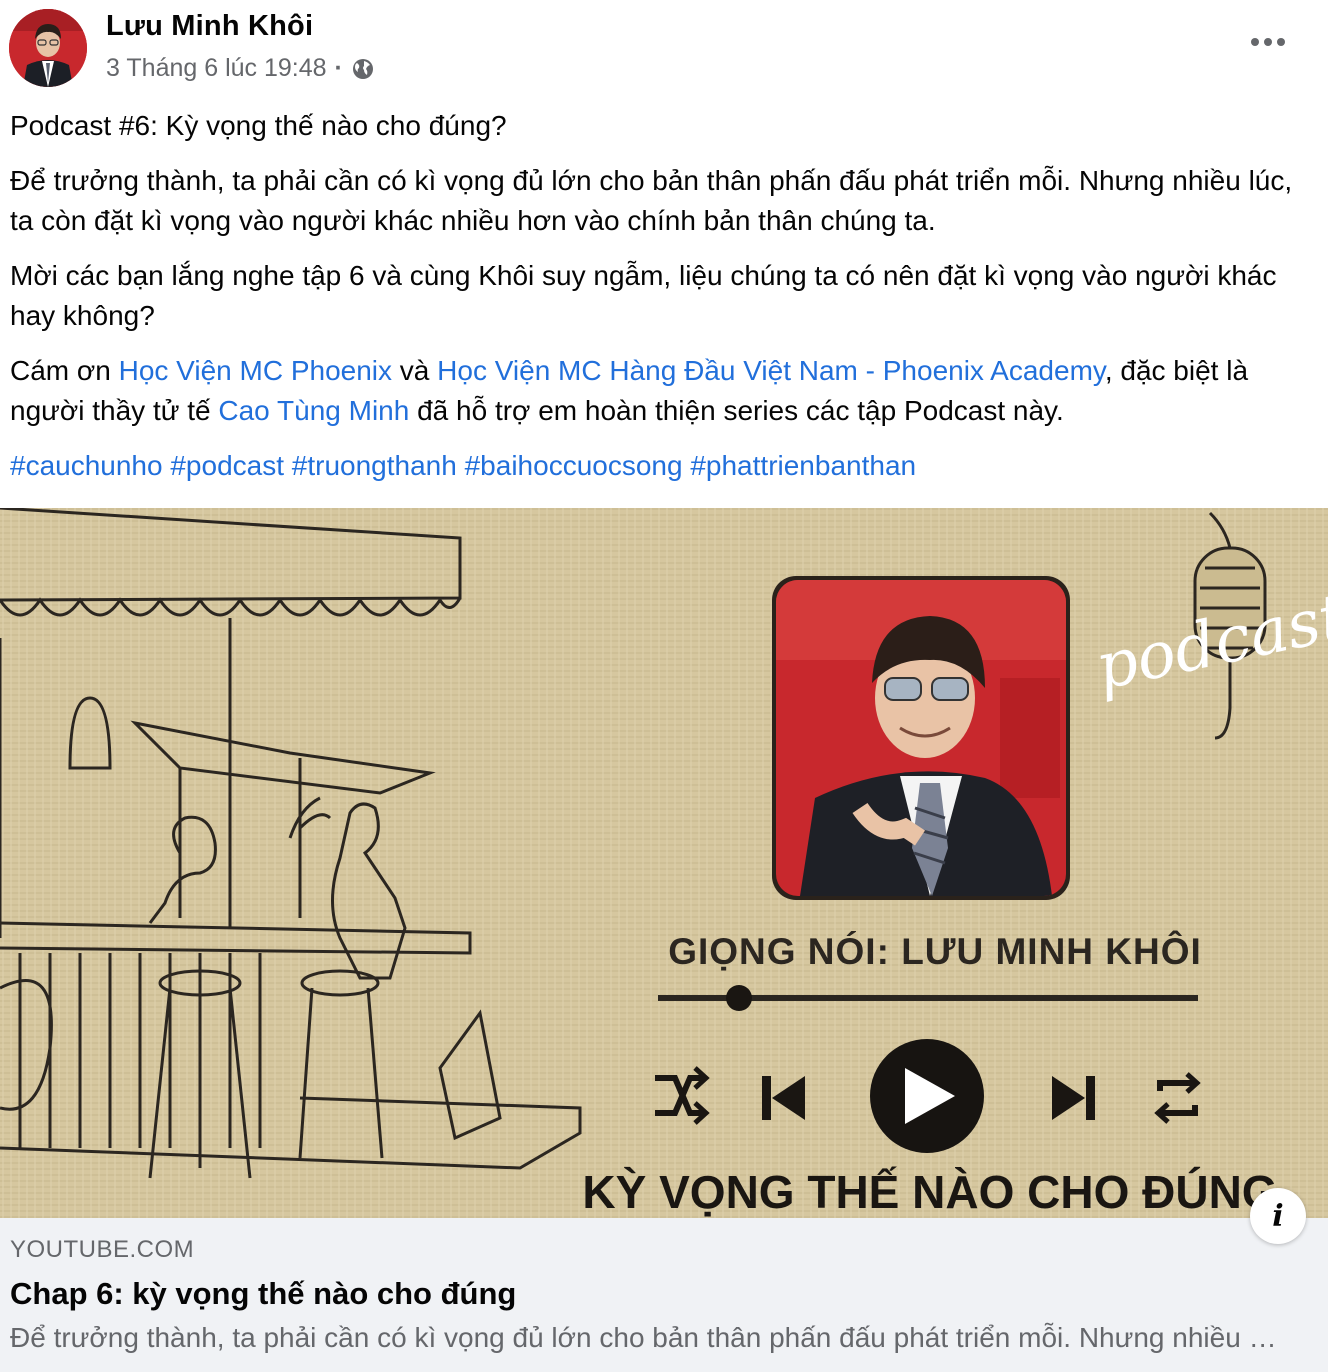  I want to click on post-meta: 3 Tháng 6 lúc 19:48 ·, so click(240, 68).